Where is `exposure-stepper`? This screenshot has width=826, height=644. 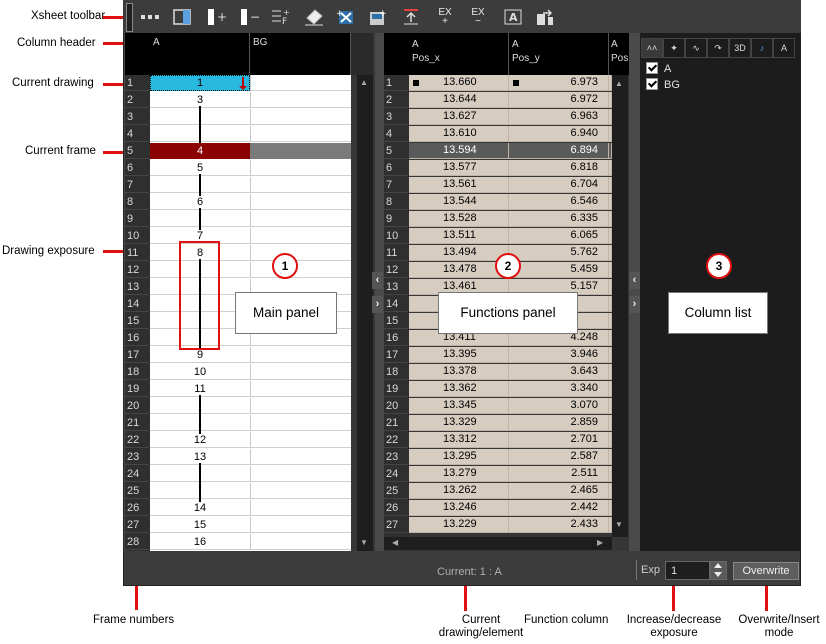
exposure-stepper is located at coordinates (718, 570).